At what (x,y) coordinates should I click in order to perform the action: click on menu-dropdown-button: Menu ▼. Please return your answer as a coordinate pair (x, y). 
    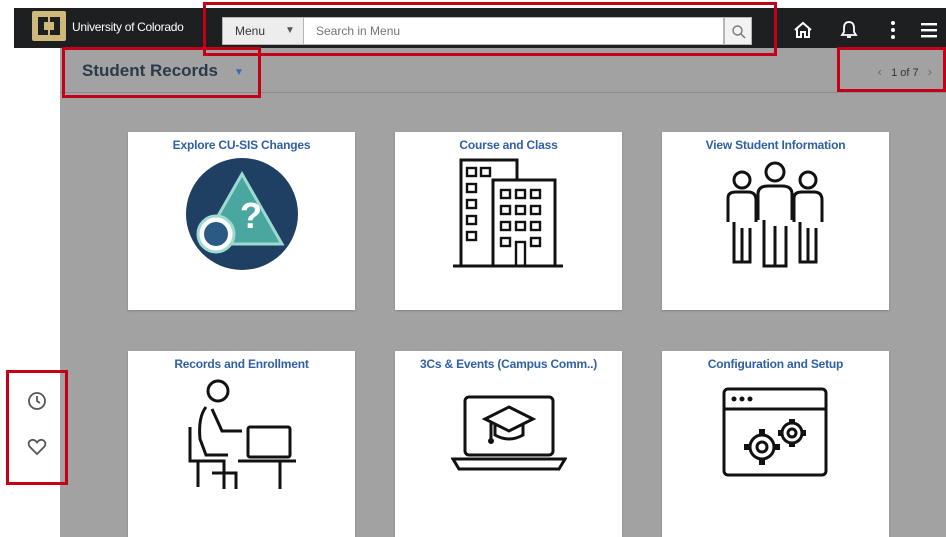
    Looking at the image, I should click on (263, 31).